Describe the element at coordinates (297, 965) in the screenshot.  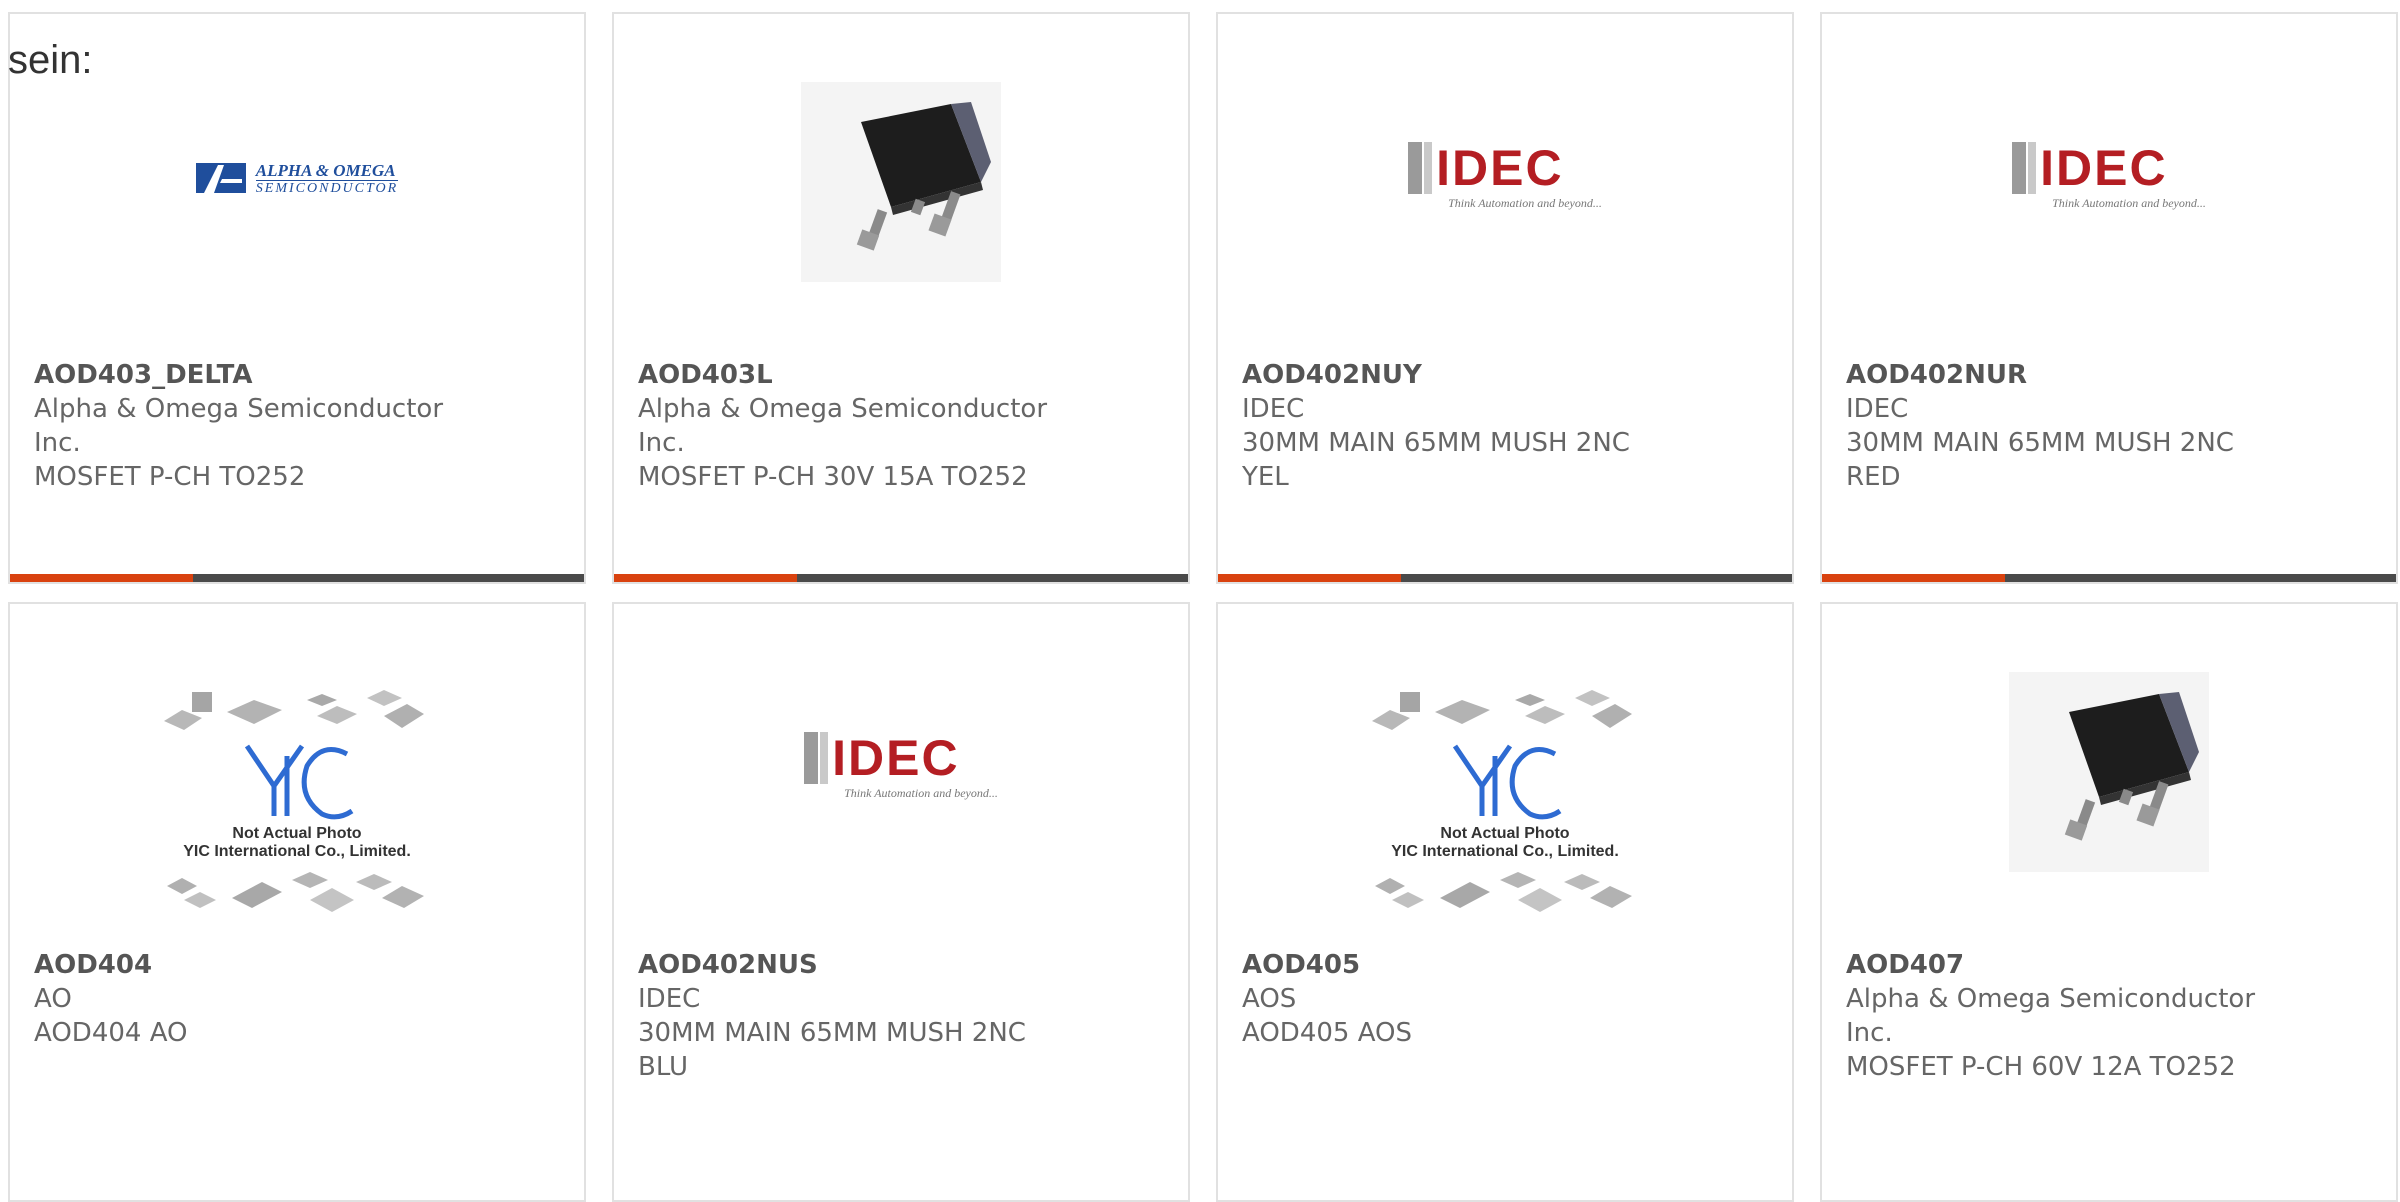
I see `part-number: AOD404` at that location.